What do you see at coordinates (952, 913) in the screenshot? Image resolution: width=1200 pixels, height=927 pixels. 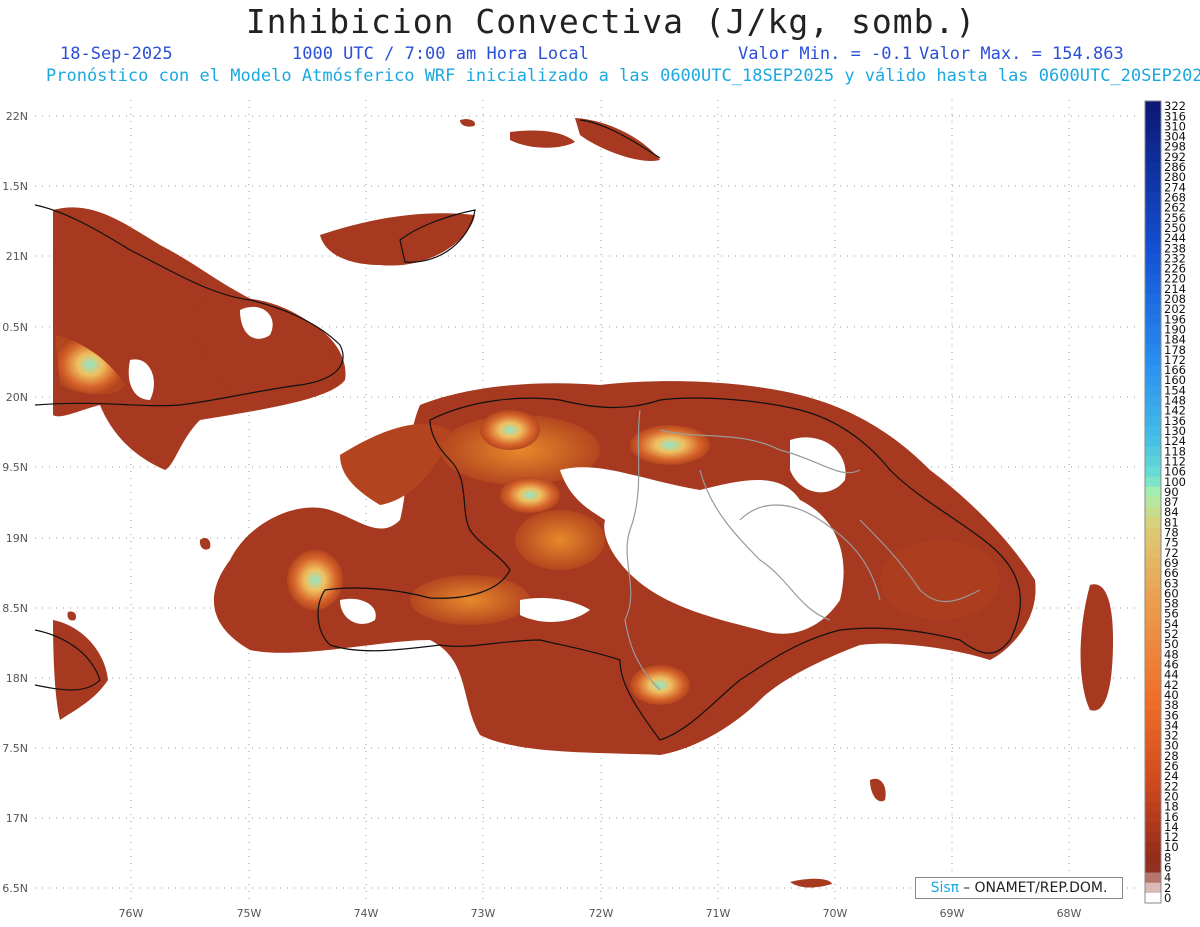 I see `lon-label: 69W` at bounding box center [952, 913].